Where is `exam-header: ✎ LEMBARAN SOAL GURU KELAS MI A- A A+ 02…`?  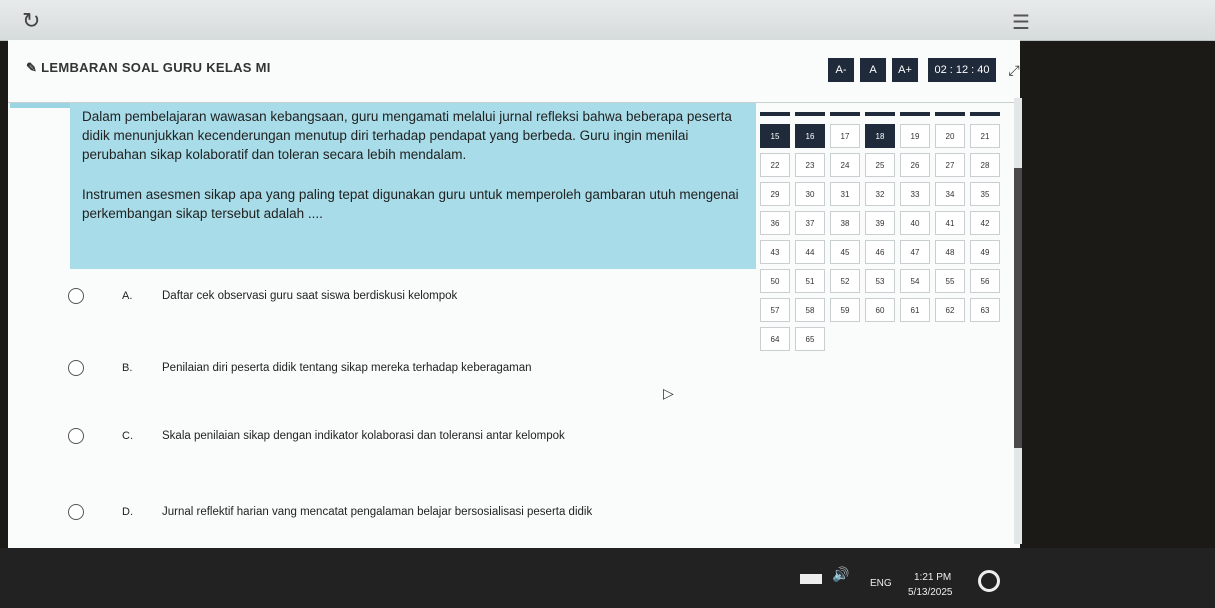 exam-header: ✎ LEMBARAN SOAL GURU KELAS MI A- A A+ 02… is located at coordinates (514, 73).